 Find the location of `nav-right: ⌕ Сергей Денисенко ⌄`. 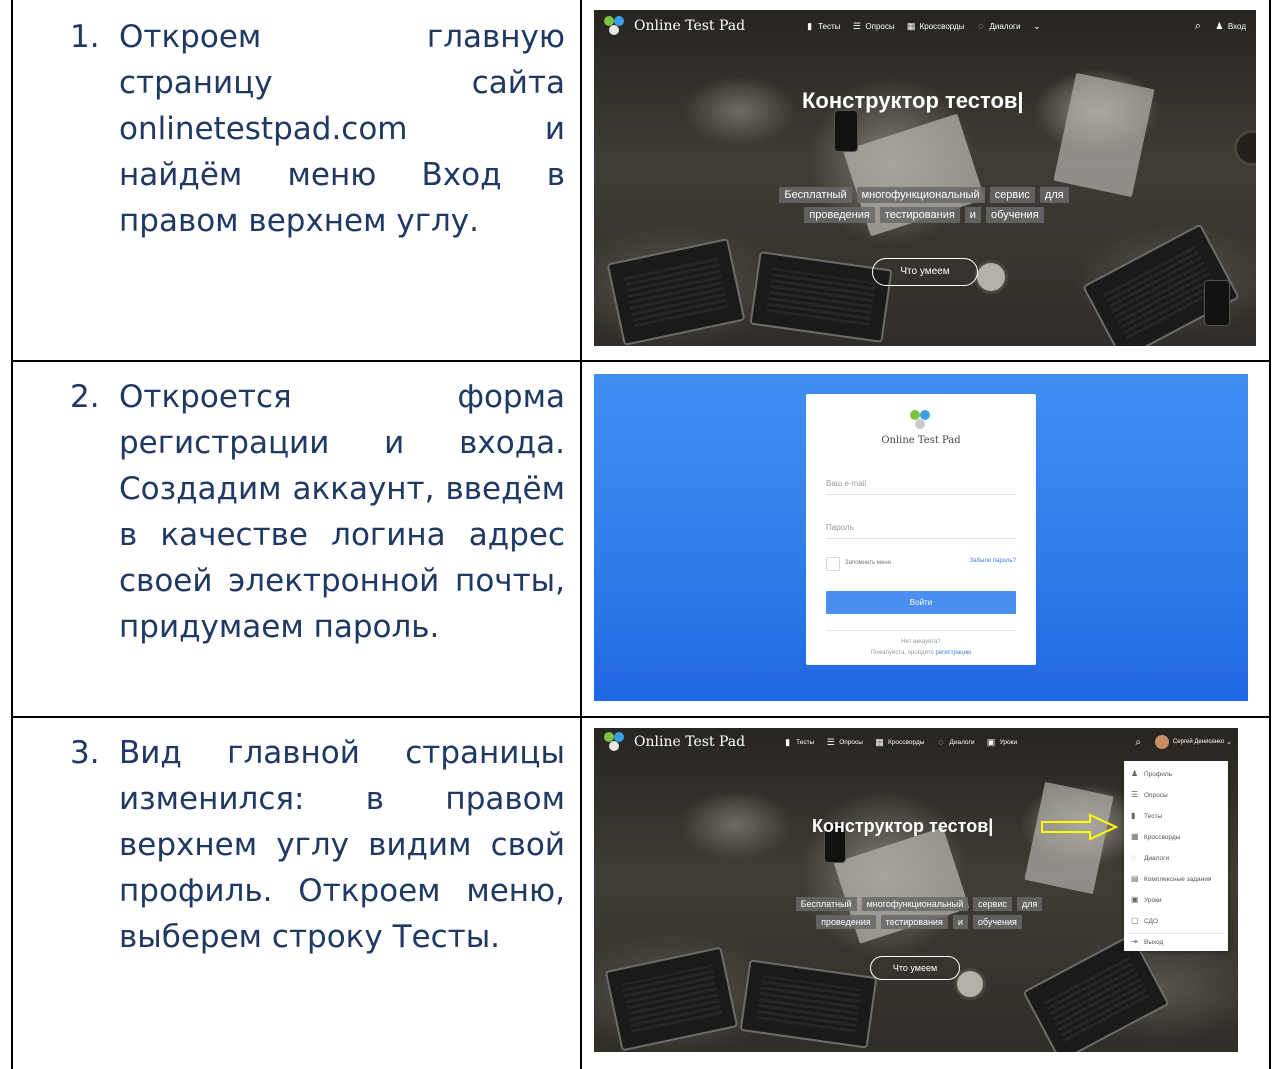

nav-right: ⌕ Сергей Денисенко ⌄ is located at coordinates (1183, 742).